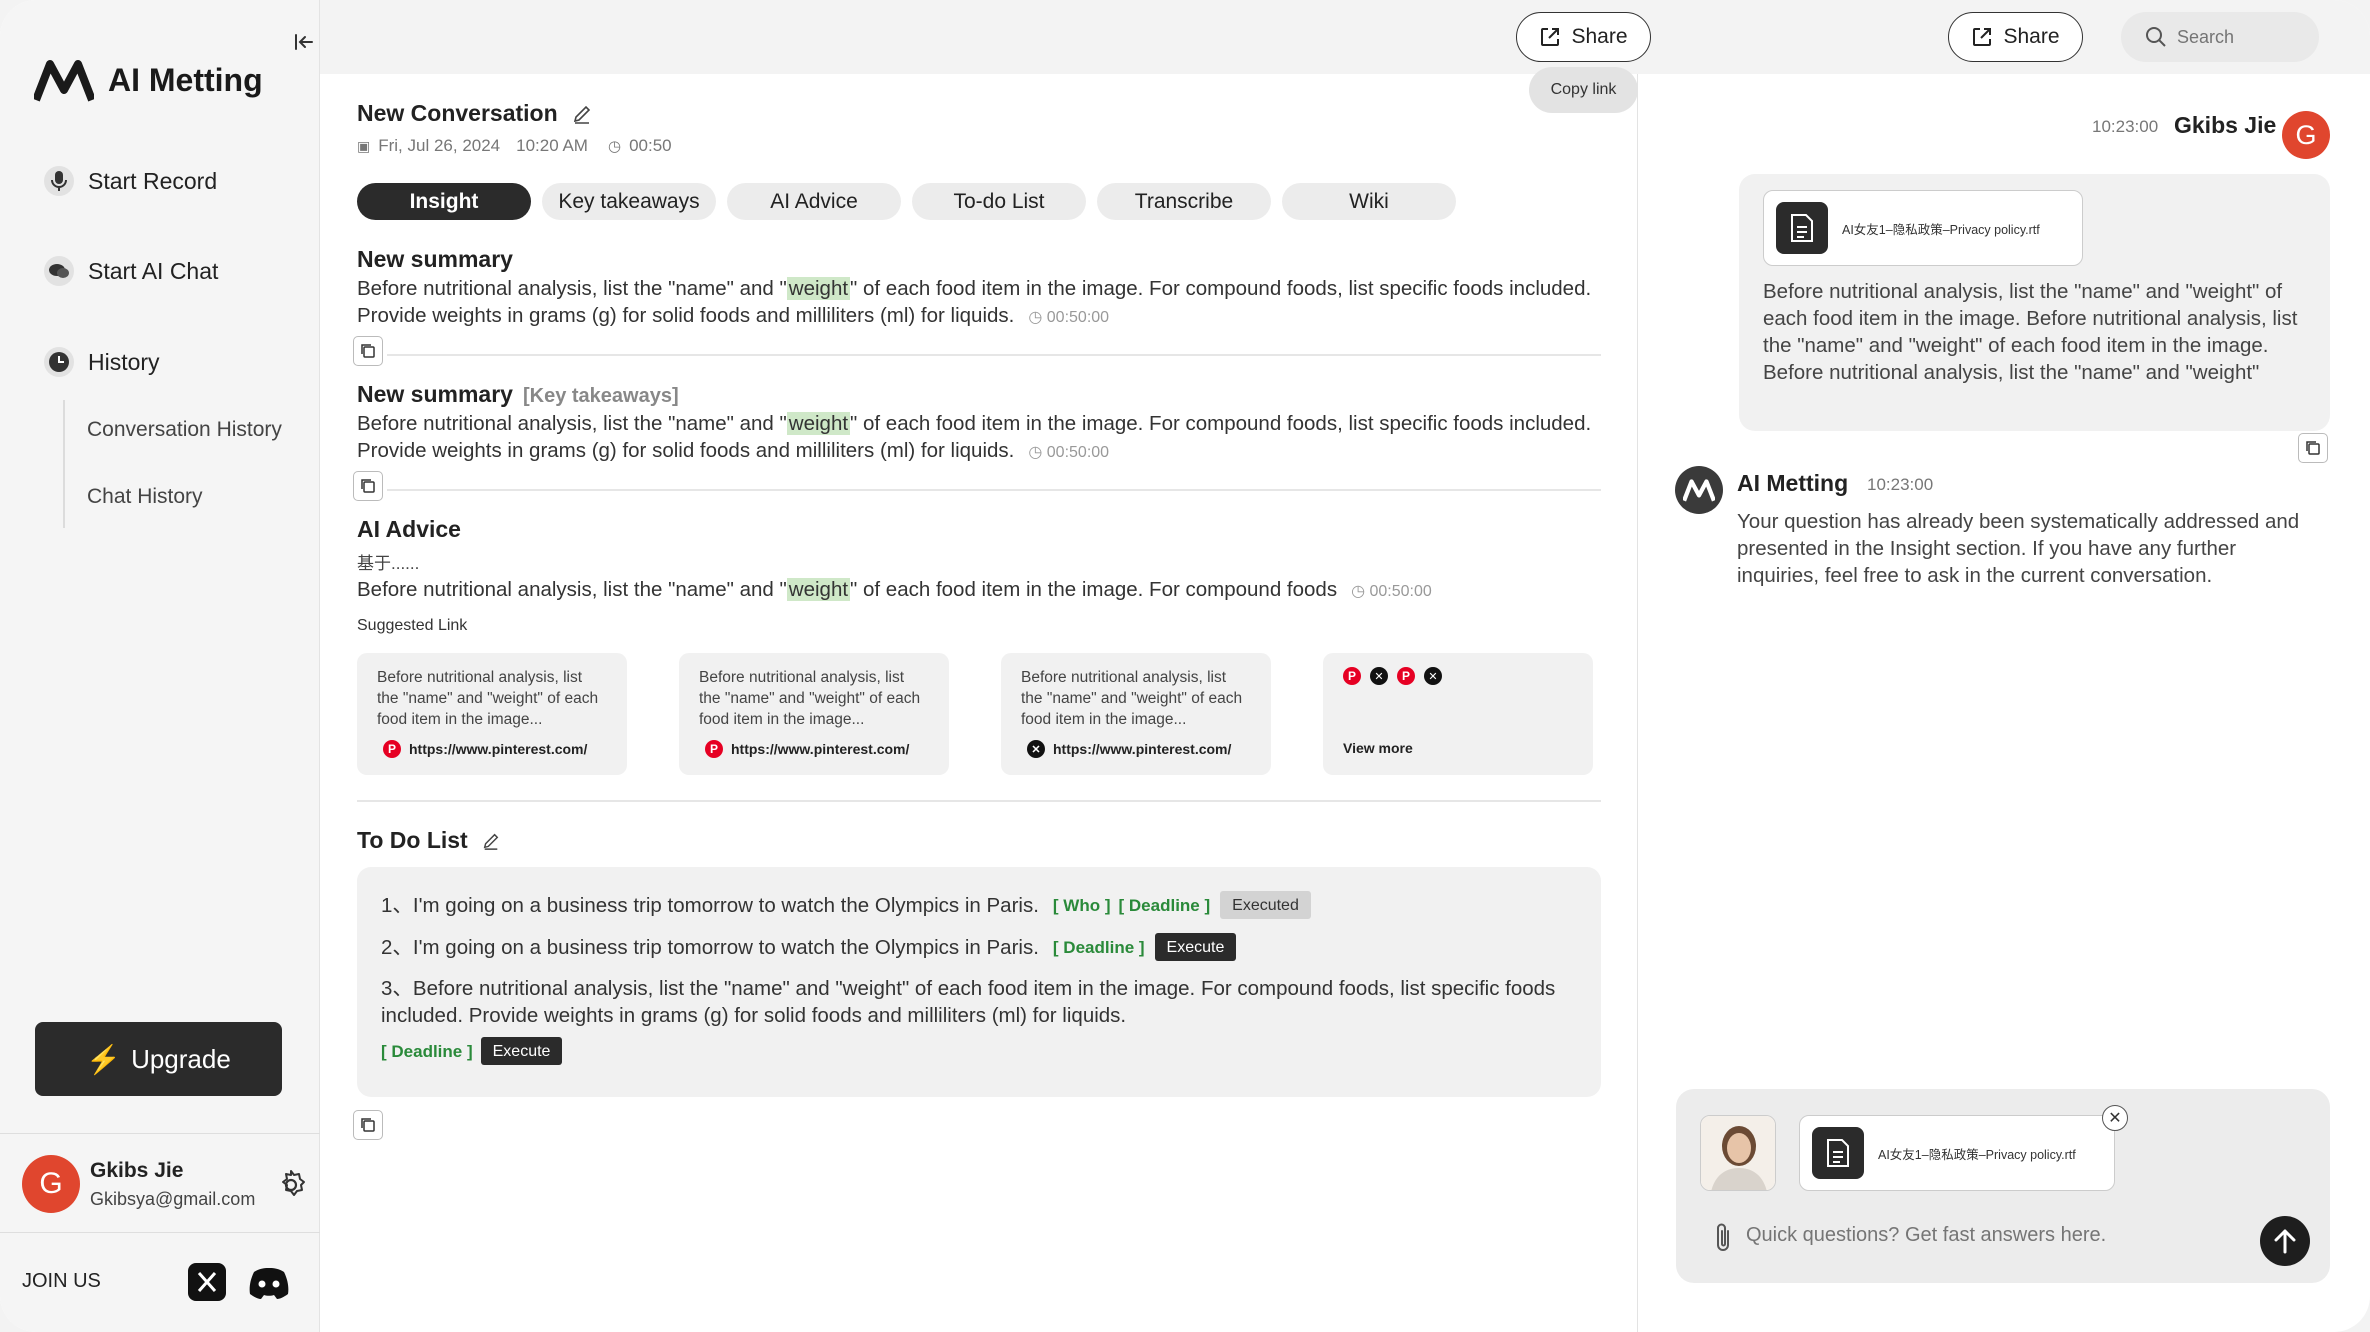  Describe the element at coordinates (498, 749) in the screenshot. I see `link-url-text: https://www.pinterest.com/` at that location.